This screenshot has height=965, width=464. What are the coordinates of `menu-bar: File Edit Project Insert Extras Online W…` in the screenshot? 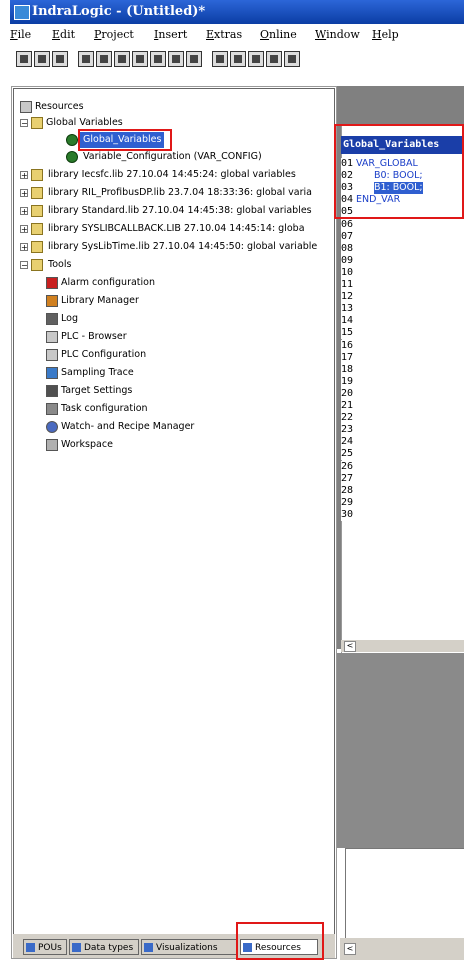 It's located at (237, 35).